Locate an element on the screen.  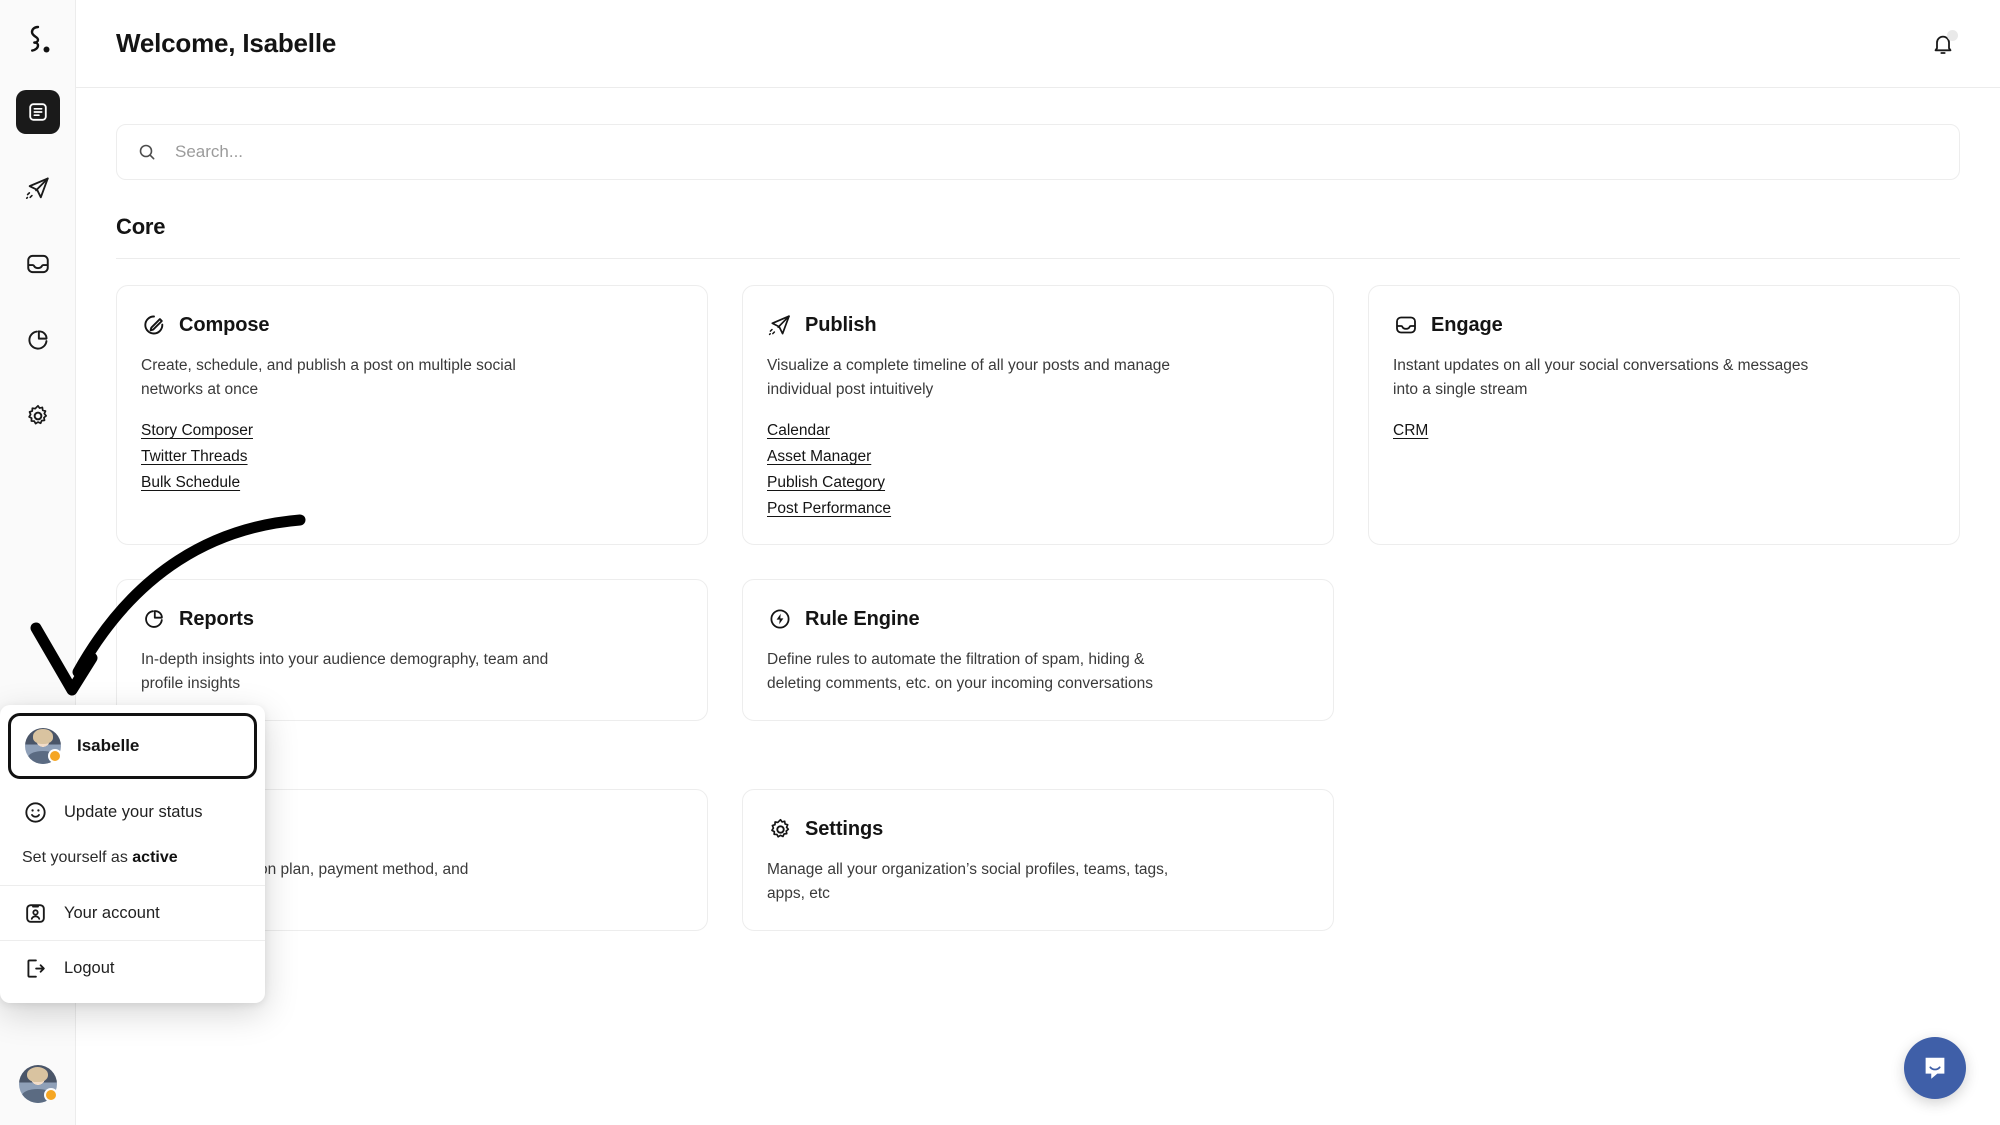
sidebar-item-settings is located at coordinates (38, 416).